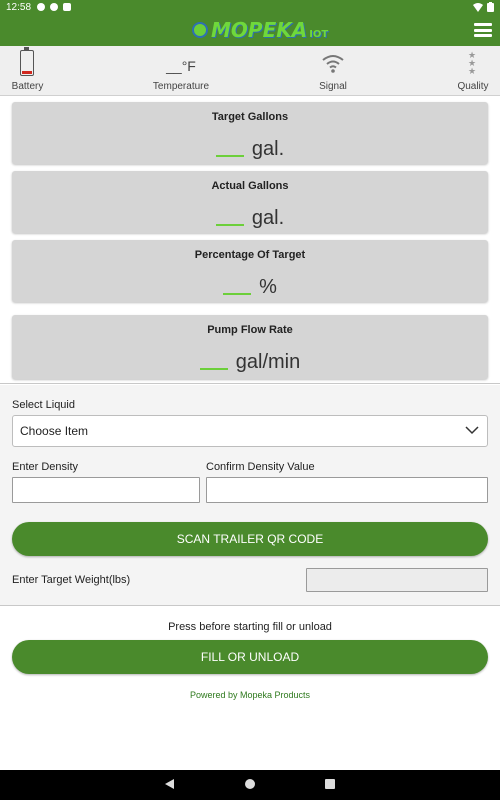 The width and height of the screenshot is (500, 800). What do you see at coordinates (250, 627) in the screenshot?
I see `fill-instruction-text: Press before starting fill or unload` at bounding box center [250, 627].